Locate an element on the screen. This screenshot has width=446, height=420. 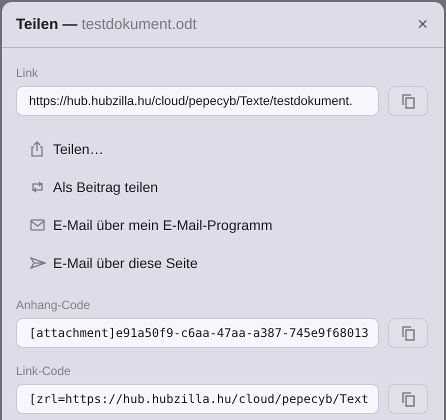
close-button: × is located at coordinates (422, 24).